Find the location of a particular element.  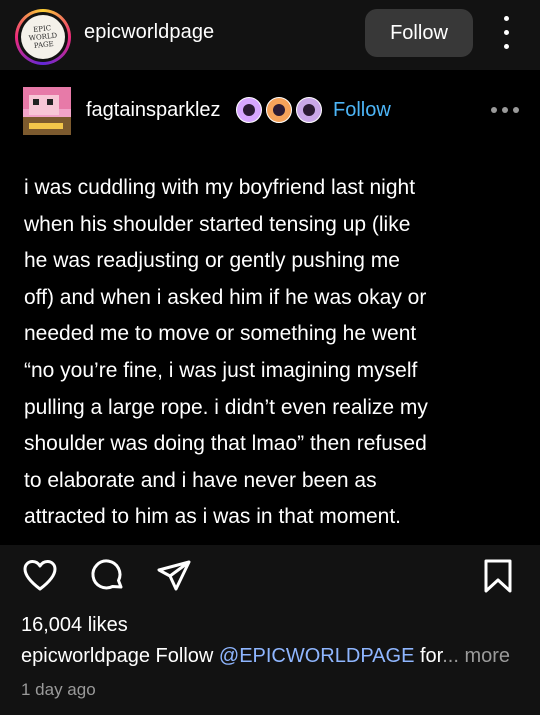

badge-row is located at coordinates (279, 110).